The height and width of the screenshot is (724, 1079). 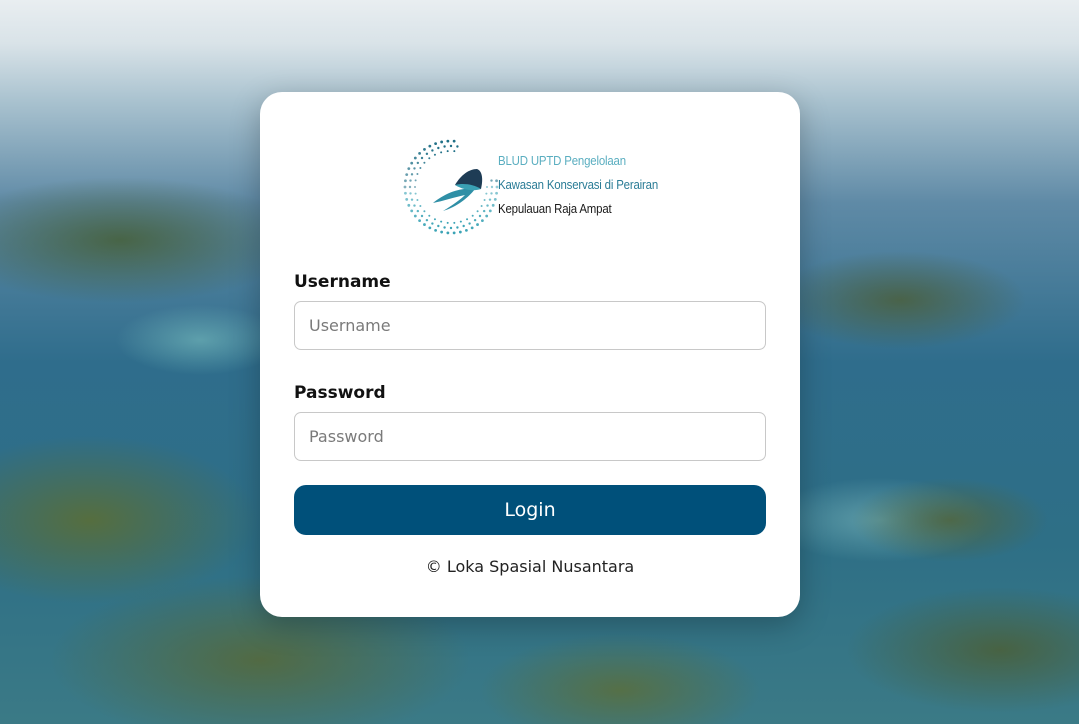 I want to click on password-label: Password, so click(x=340, y=393).